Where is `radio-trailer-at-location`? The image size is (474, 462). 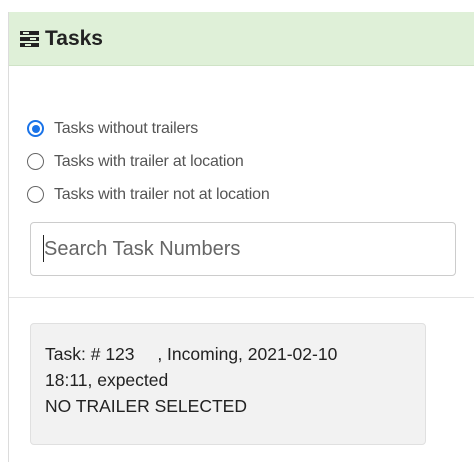 radio-trailer-at-location is located at coordinates (35, 161).